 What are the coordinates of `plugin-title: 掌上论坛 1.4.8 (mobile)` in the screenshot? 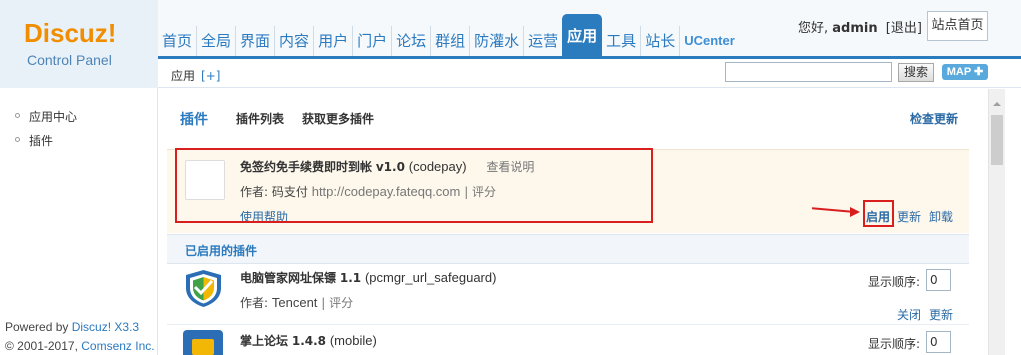 It's located at (308, 340).